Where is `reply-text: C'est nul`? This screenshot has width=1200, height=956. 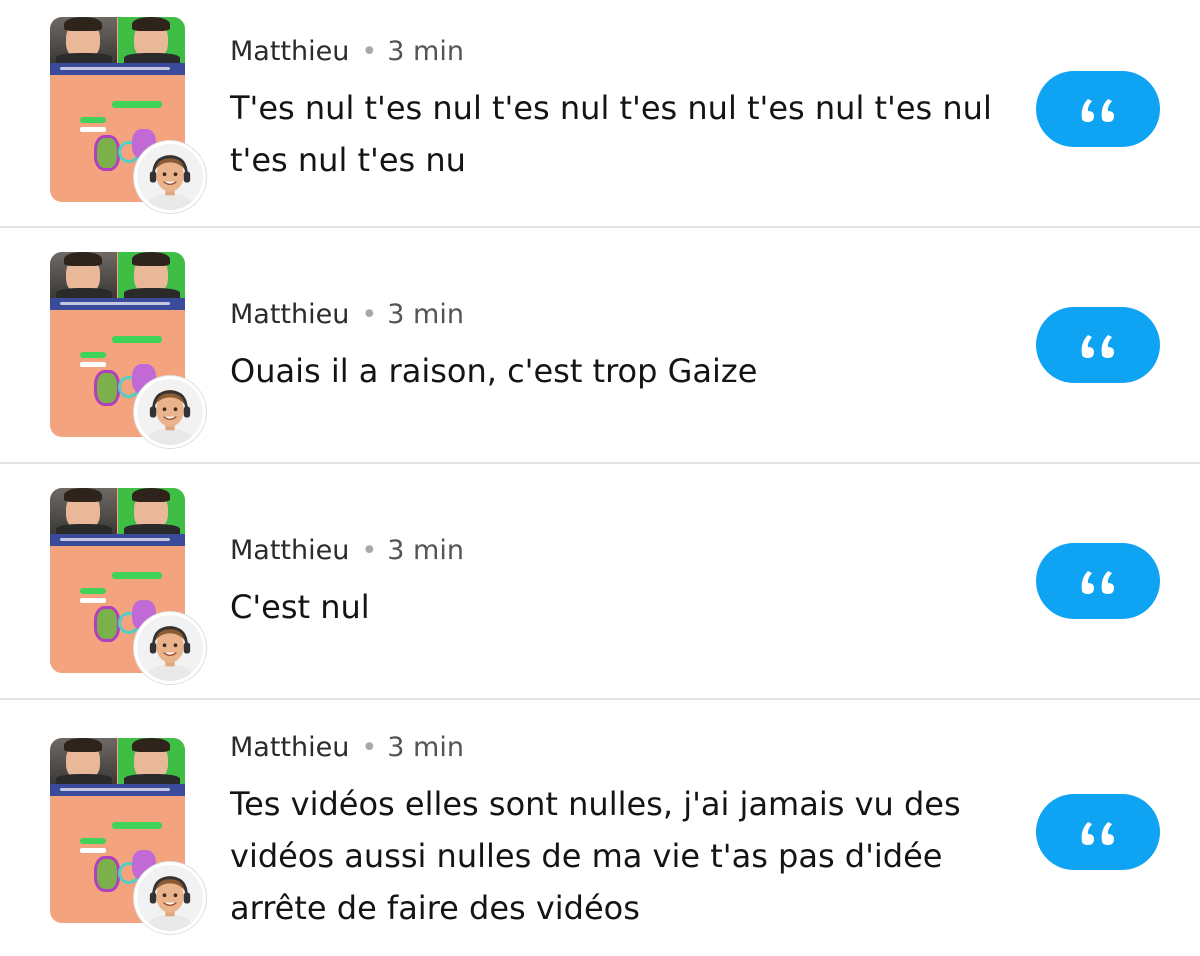
reply-text: C'est nul is located at coordinates (300, 607).